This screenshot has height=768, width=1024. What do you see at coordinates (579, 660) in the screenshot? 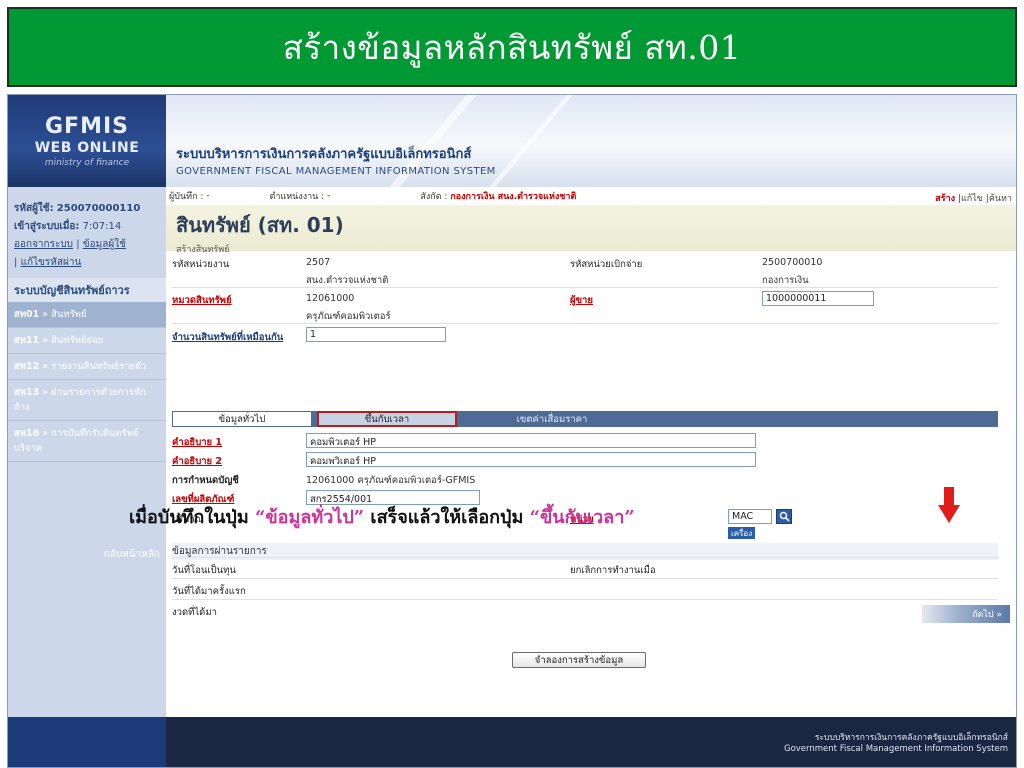
I see `simulate-button: จำลองการสร้างข้อมูล` at bounding box center [579, 660].